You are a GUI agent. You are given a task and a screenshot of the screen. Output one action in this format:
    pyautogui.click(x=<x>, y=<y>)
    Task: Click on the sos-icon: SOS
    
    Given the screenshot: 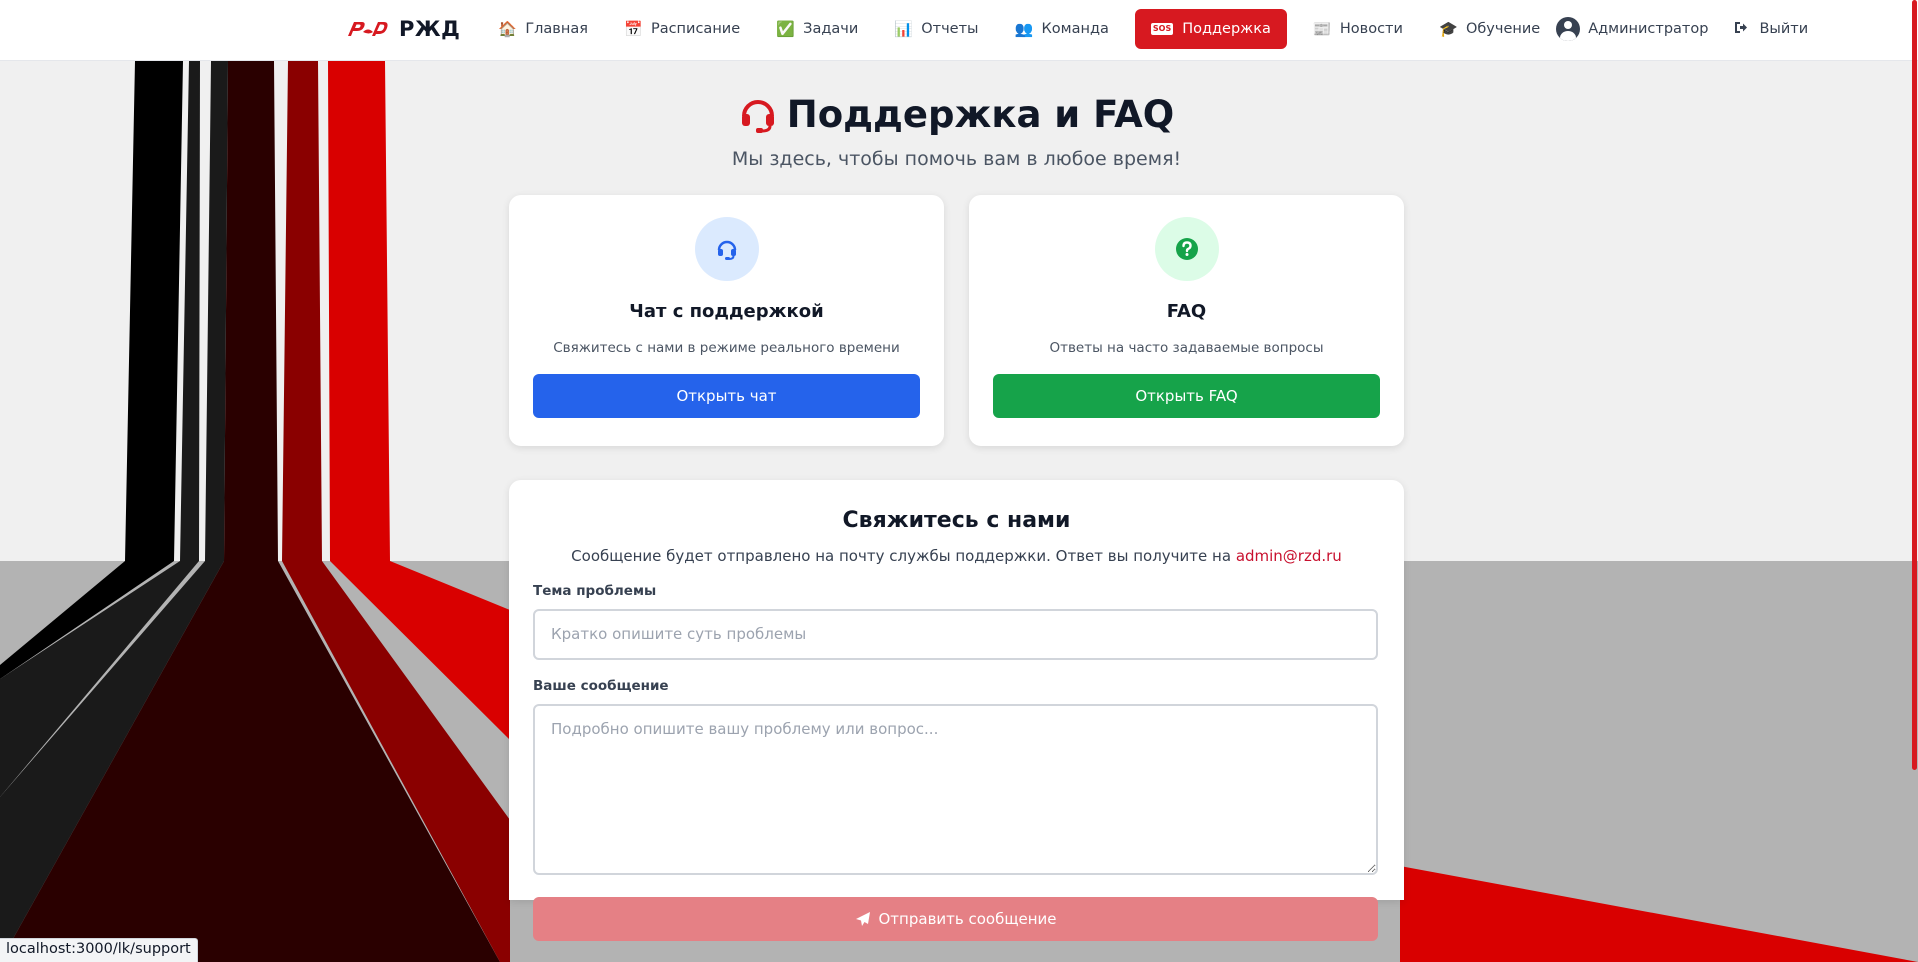 What is the action you would take?
    pyautogui.click(x=1162, y=29)
    